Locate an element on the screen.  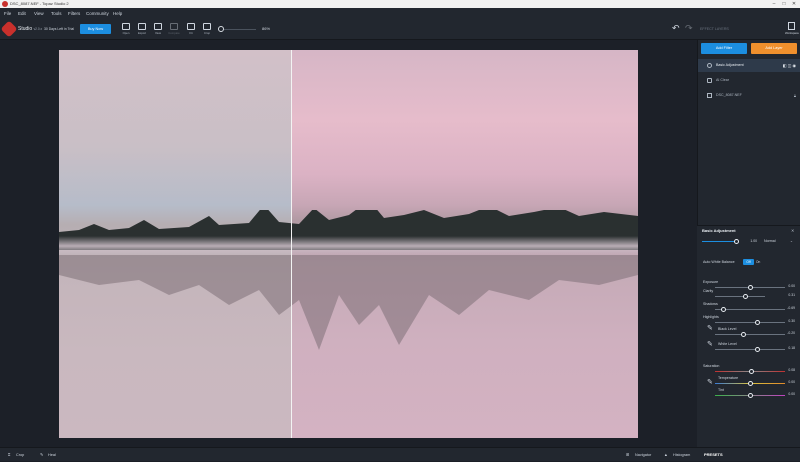
auto-white-balance-label: Auto White Balance is located at coordinates (719, 262).